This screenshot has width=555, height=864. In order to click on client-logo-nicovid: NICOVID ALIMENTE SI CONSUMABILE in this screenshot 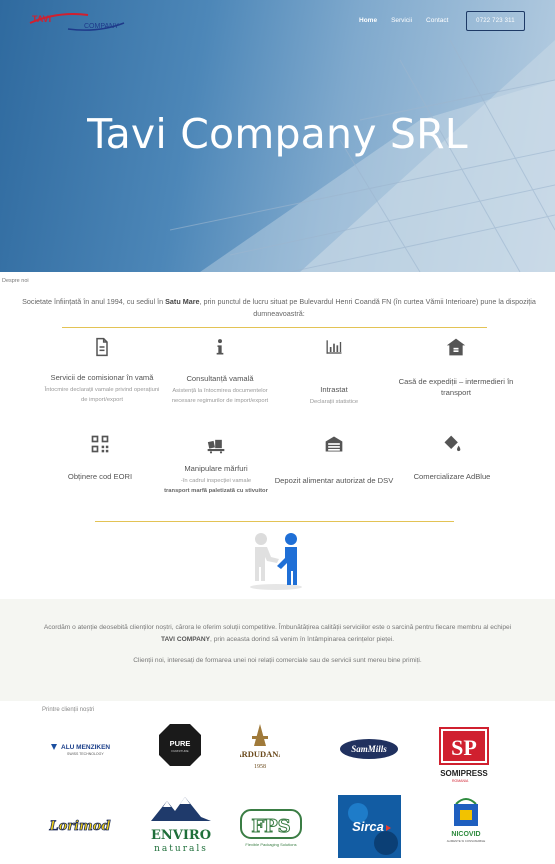, I will do `click(466, 820)`.